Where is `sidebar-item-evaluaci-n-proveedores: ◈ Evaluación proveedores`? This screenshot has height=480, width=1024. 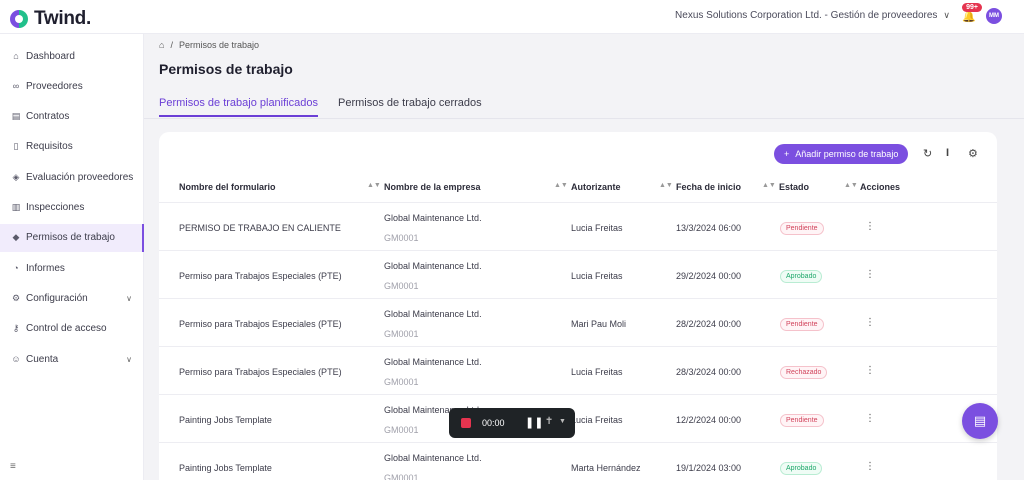
sidebar-item-evaluaci-n-proveedores: ◈ Evaluación proveedores is located at coordinates (72, 177).